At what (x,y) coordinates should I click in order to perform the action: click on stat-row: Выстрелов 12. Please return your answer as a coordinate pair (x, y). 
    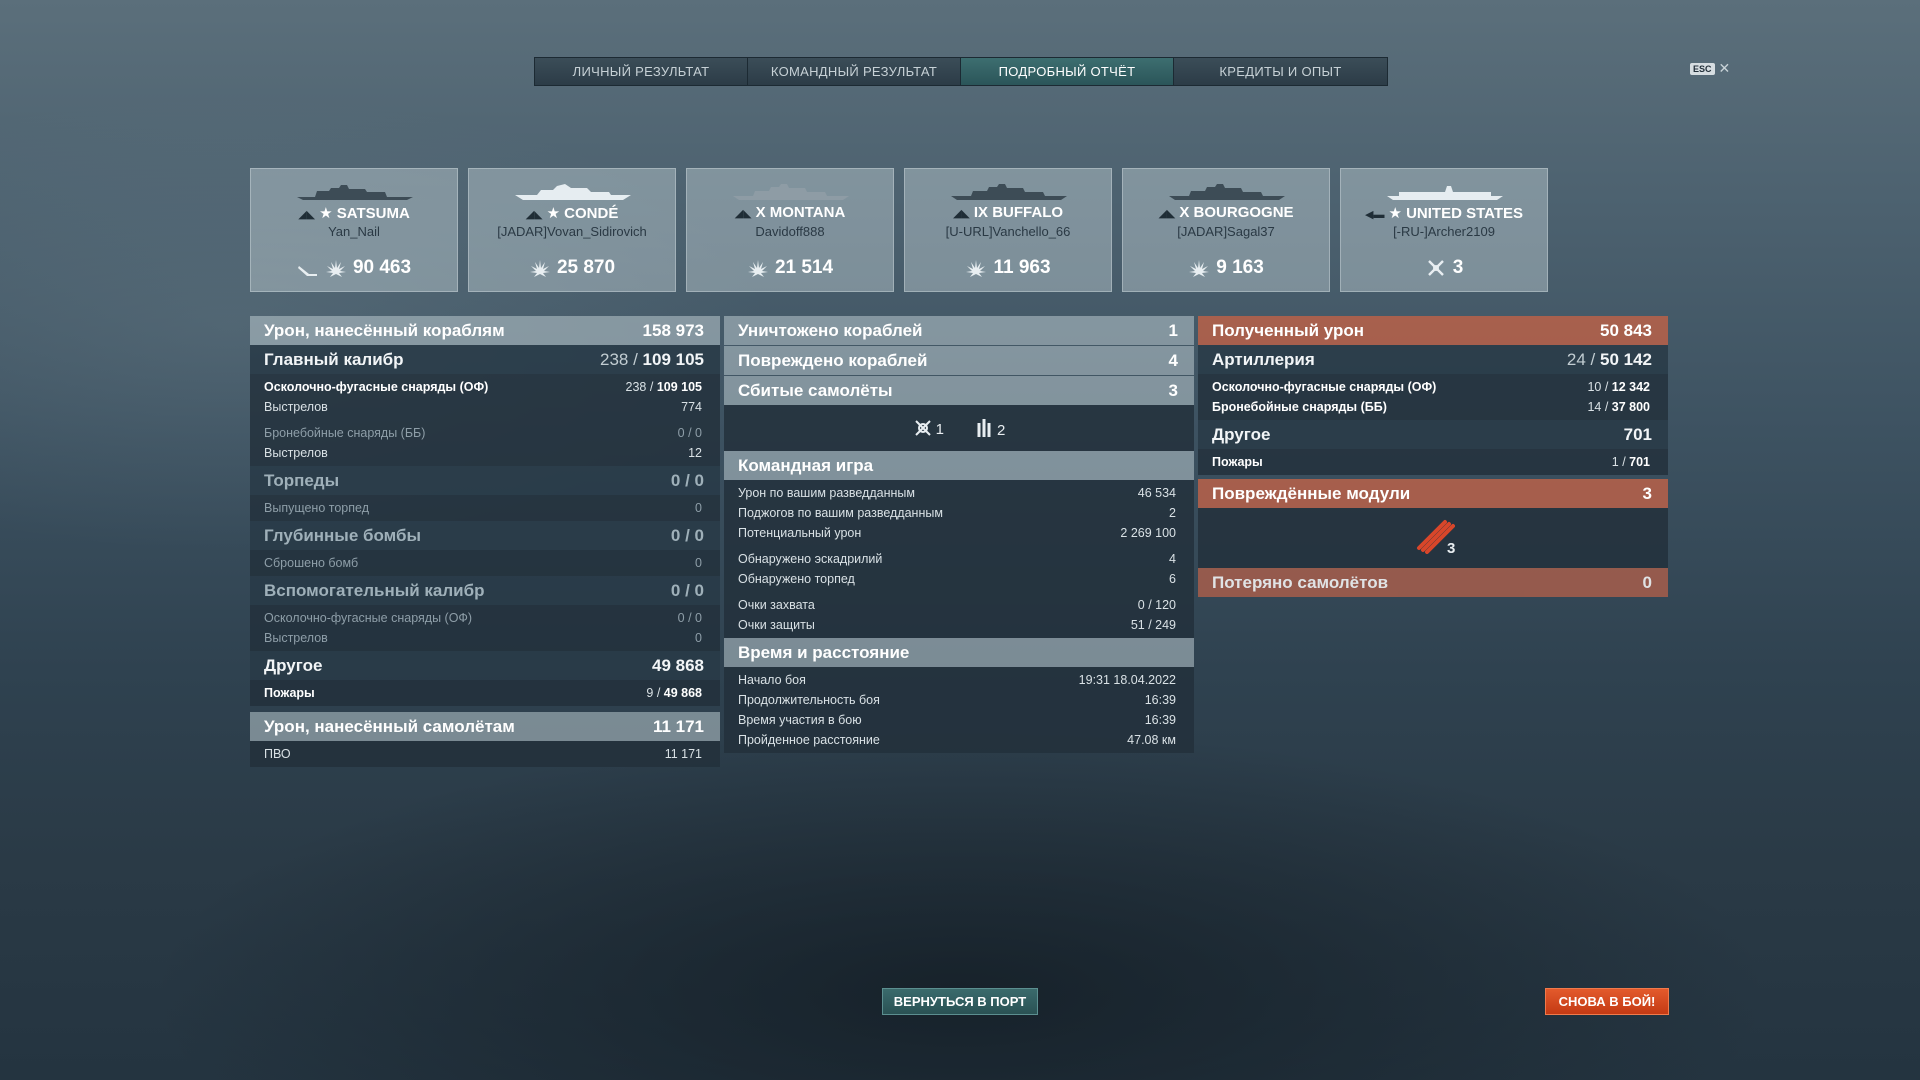
    Looking at the image, I should click on (483, 453).